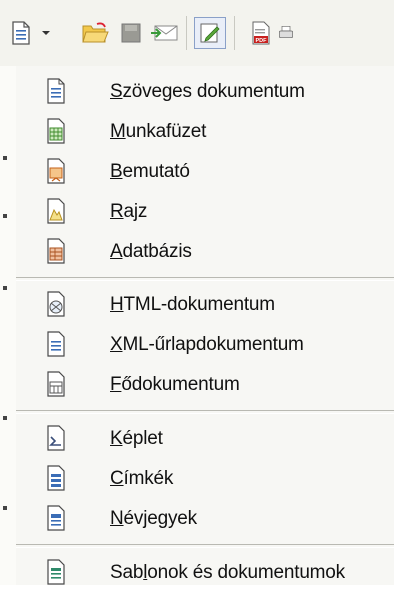 Image resolution: width=394 pixels, height=592 pixels. What do you see at coordinates (151, 251) in the screenshot?
I see `menu-item-label: Adatbázis` at bounding box center [151, 251].